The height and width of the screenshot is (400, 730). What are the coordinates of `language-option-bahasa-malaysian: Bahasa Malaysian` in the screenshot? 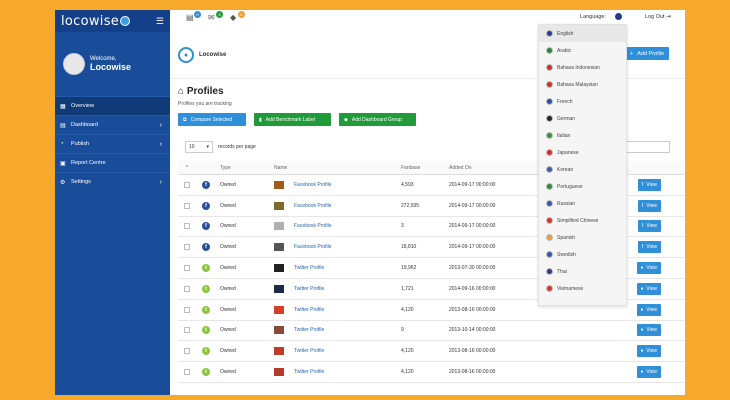 It's located at (582, 84).